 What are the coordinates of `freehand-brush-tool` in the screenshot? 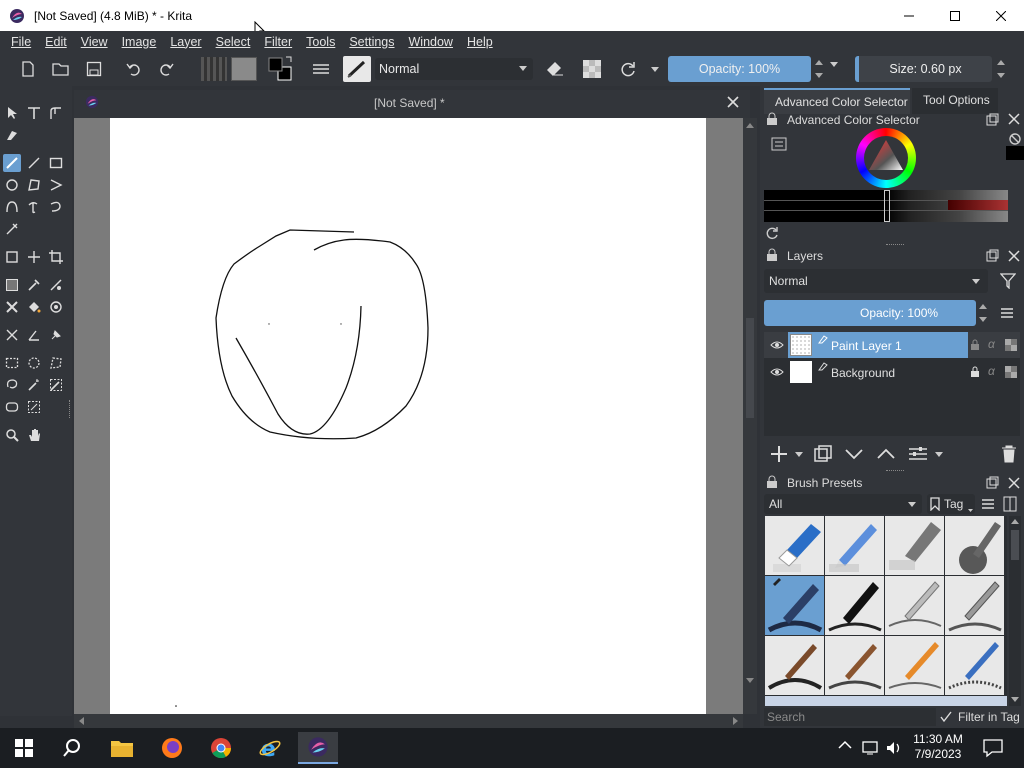 It's located at (12, 163).